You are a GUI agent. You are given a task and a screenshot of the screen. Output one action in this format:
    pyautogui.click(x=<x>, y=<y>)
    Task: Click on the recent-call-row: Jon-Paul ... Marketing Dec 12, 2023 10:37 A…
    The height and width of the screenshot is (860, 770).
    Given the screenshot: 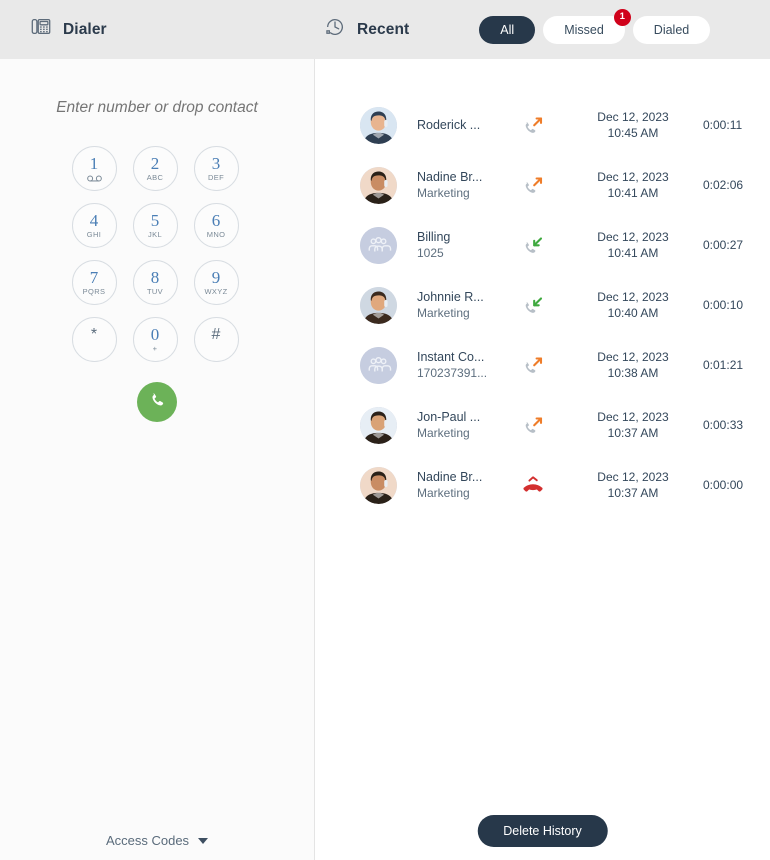 What is the action you would take?
    pyautogui.click(x=542, y=425)
    